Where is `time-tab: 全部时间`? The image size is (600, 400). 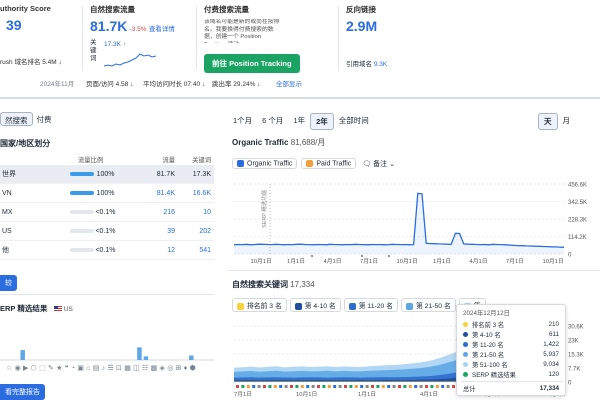 time-tab: 全部时间 is located at coordinates (354, 121).